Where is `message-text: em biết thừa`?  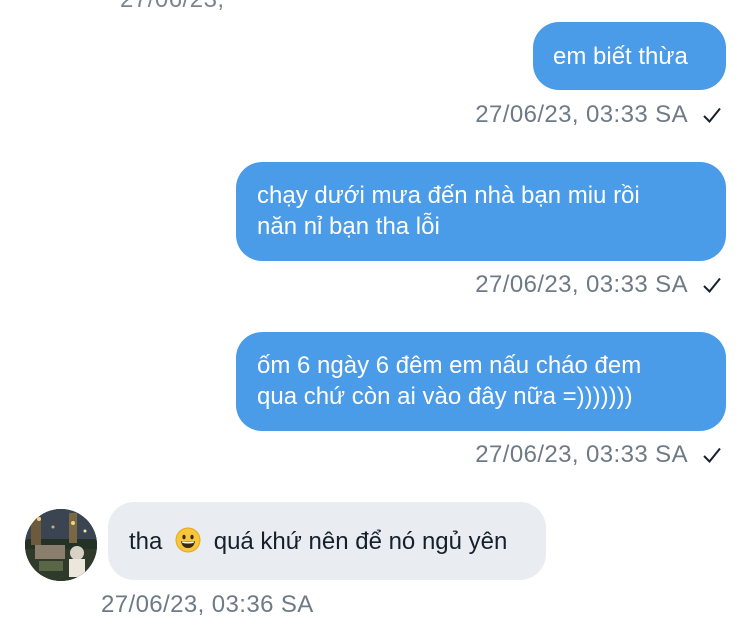 message-text: em biết thừa is located at coordinates (620, 56).